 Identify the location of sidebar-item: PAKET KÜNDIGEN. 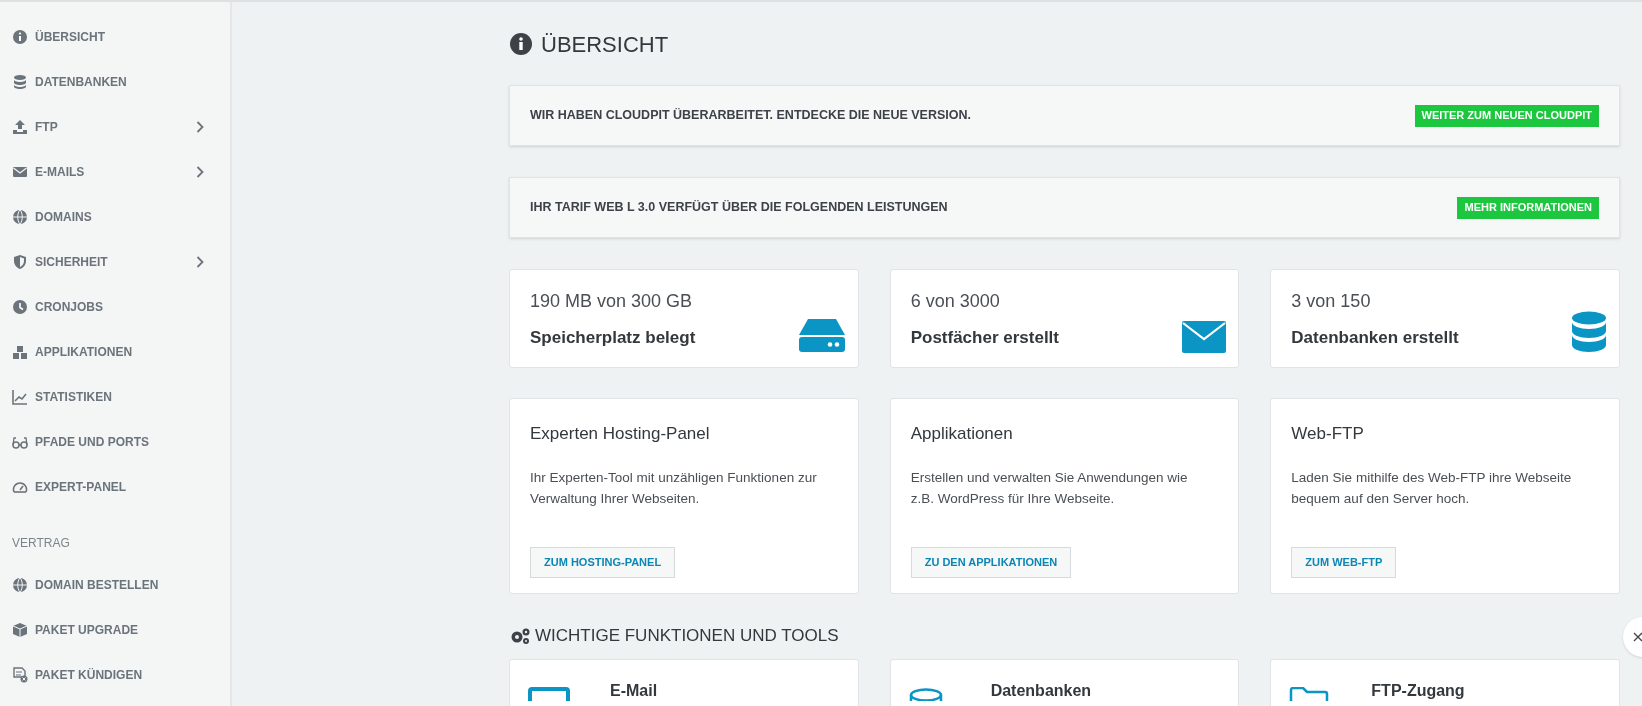
(115, 674).